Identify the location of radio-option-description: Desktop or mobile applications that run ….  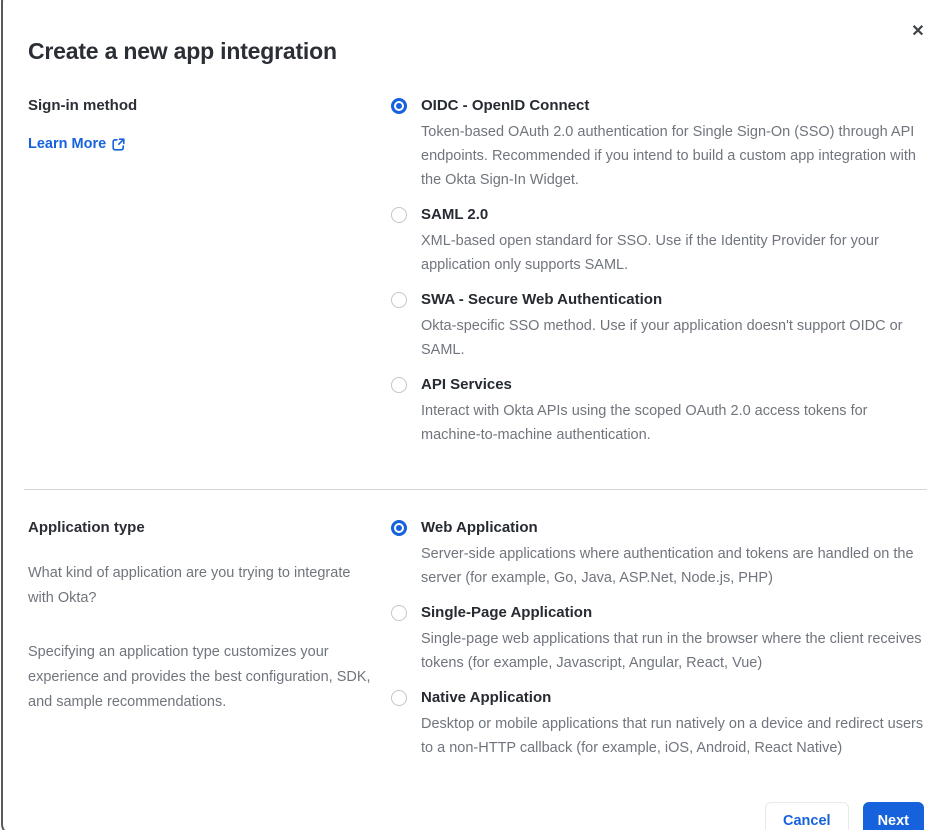
(672, 736).